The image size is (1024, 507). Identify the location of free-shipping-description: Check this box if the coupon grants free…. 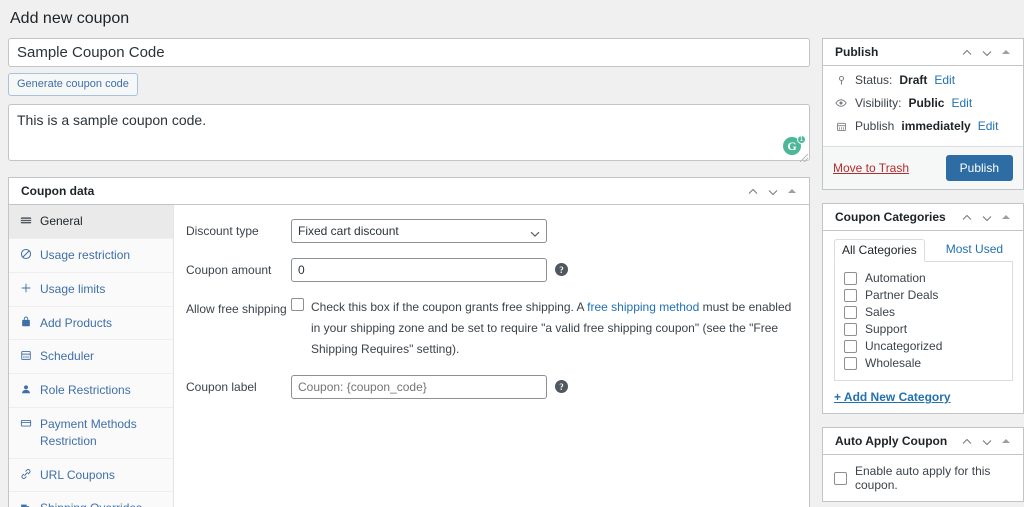
(553, 328).